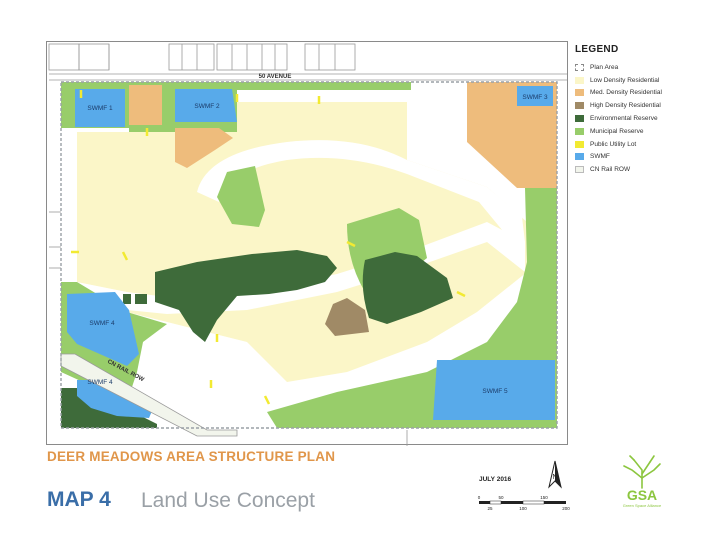 This screenshot has height=556, width=720. Describe the element at coordinates (579, 144) in the screenshot. I see `public-utility-swatch` at that location.